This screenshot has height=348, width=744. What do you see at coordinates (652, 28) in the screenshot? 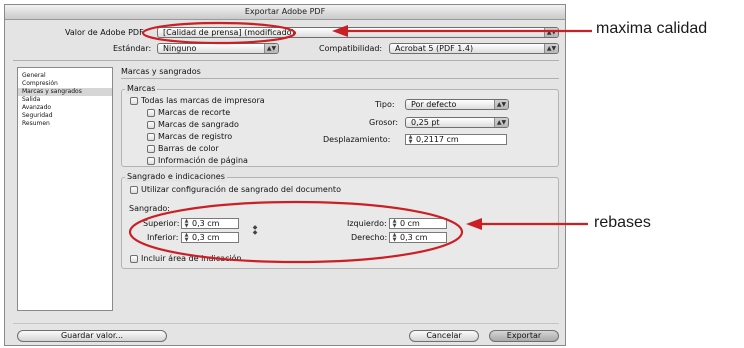
I see `annotation-max-quality: maxima calidad` at bounding box center [652, 28].